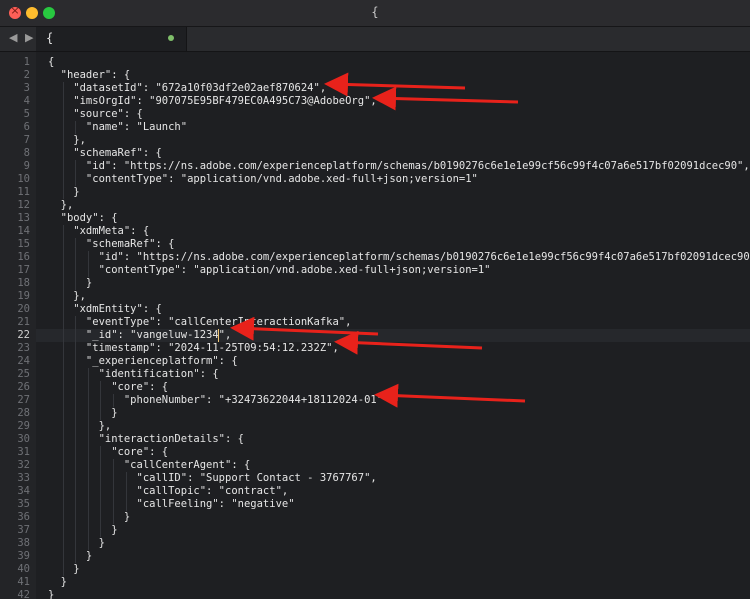  Describe the element at coordinates (83, 218) in the screenshot. I see `code-line: "body": {` at that location.